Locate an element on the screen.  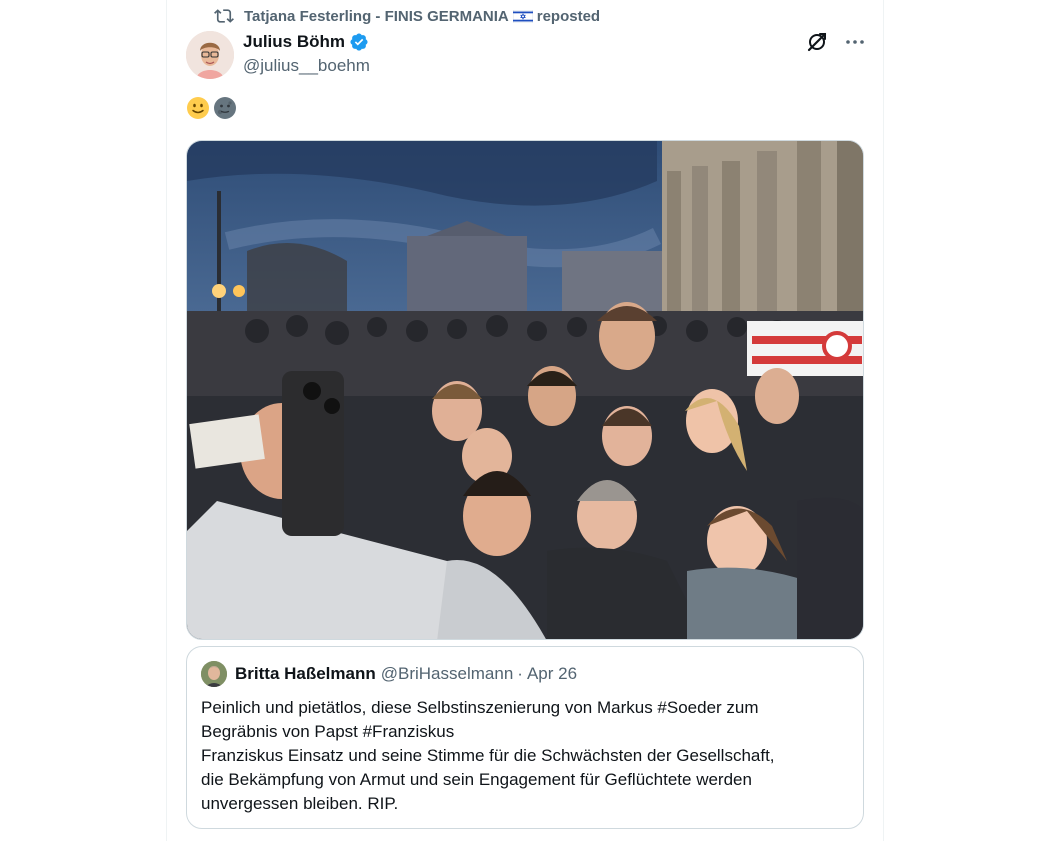
author-avatar is located at coordinates (210, 55).